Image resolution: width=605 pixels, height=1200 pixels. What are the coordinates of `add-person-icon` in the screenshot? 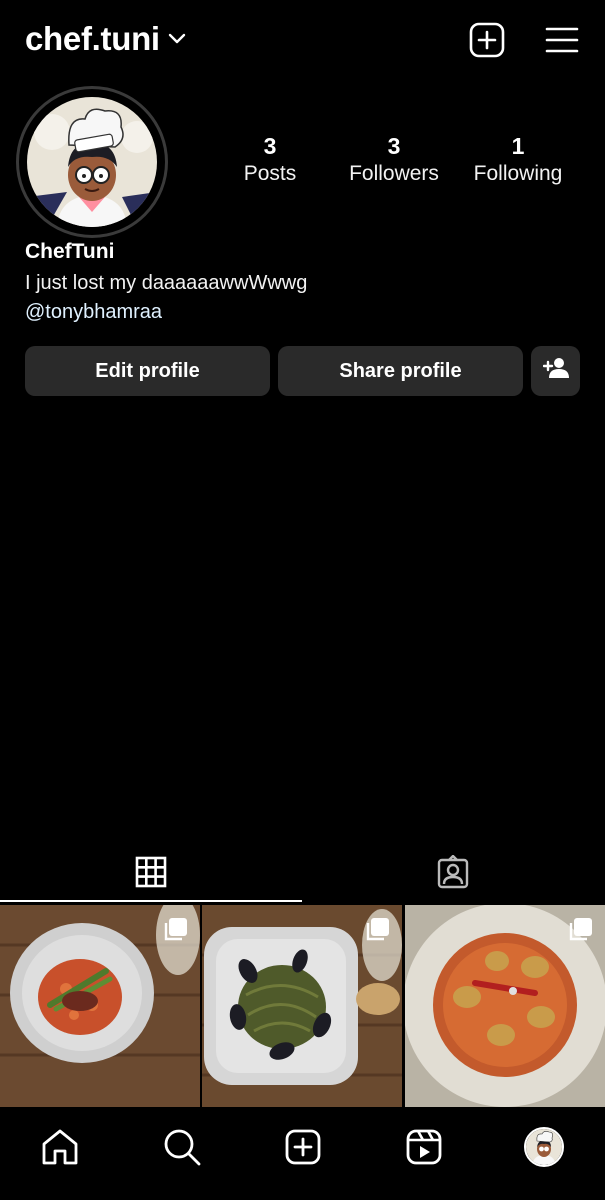 It's located at (555, 371).